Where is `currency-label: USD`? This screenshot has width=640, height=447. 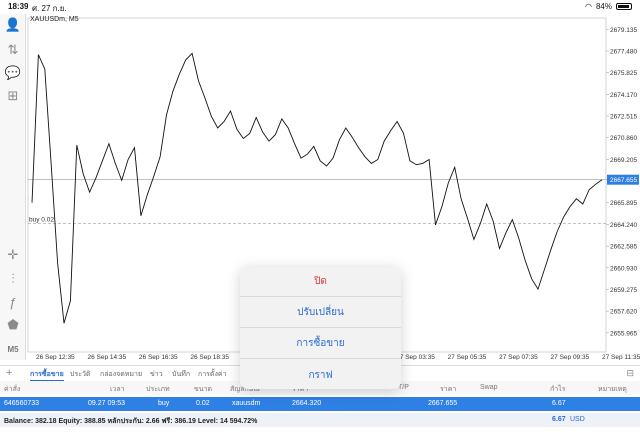 currency-label: USD is located at coordinates (577, 419).